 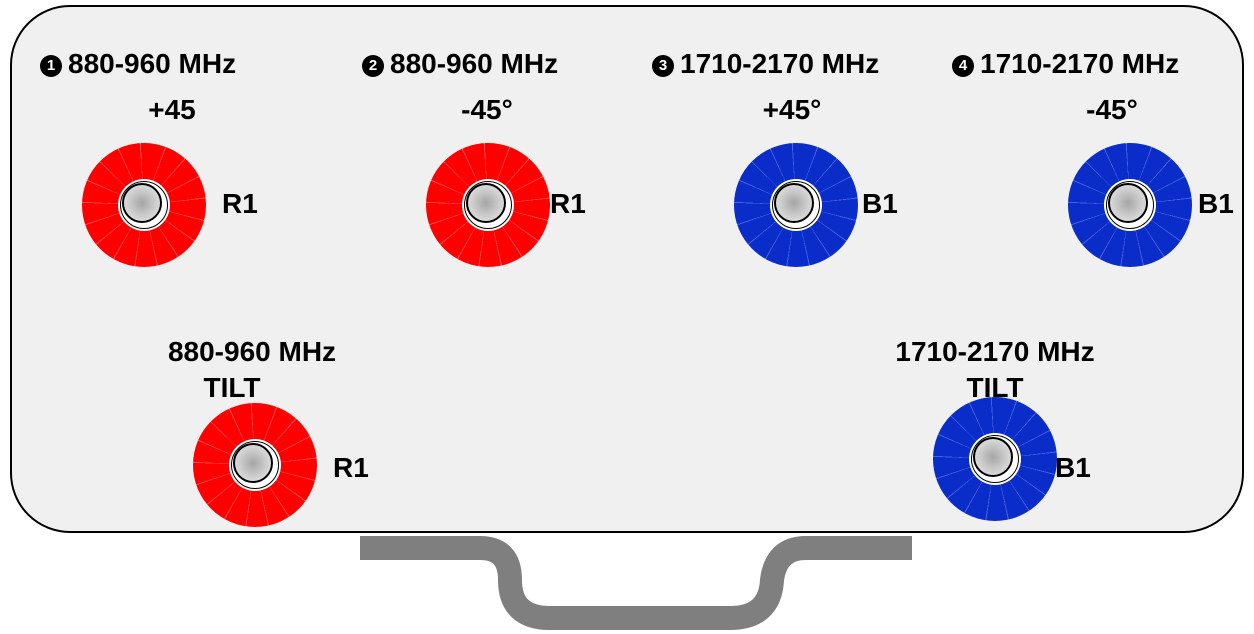 I want to click on tilt-low-band-label: 880-960 MHz, so click(x=252, y=351).